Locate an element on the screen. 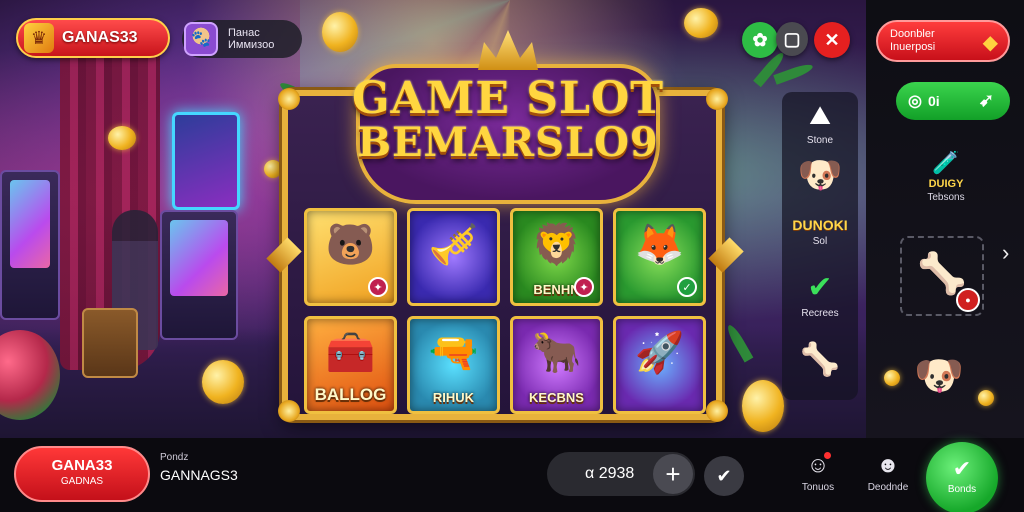  rp-item-bones: 🦴 ● is located at coordinates (942, 276).